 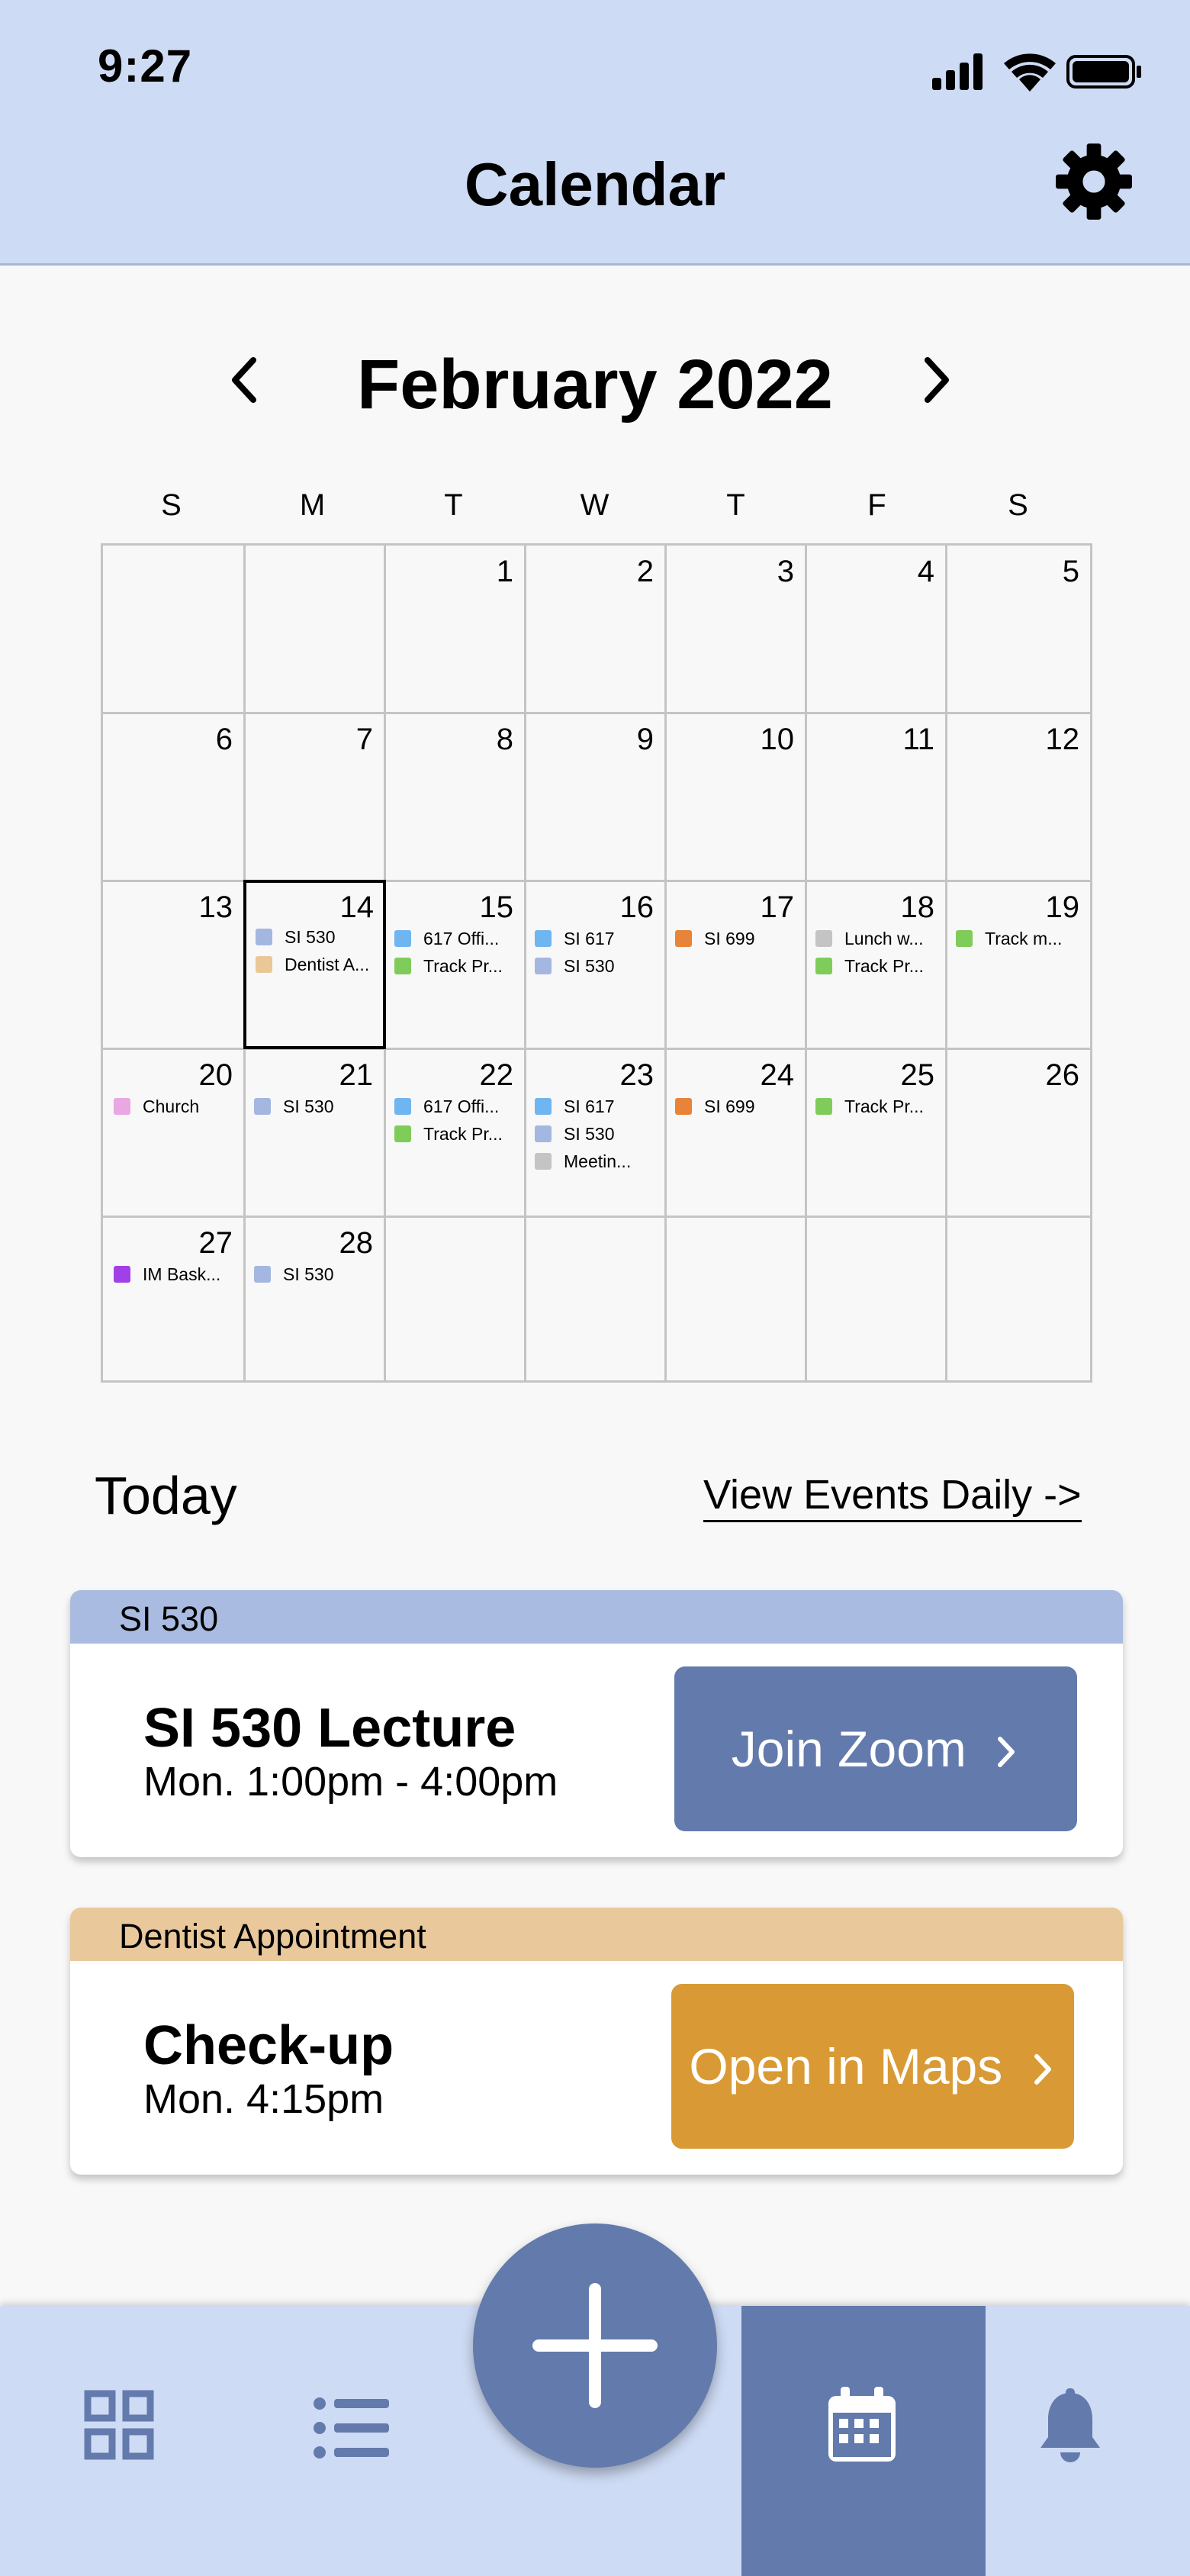 What do you see at coordinates (875, 1748) in the screenshot?
I see `join-zoom-button: Join Zoom` at bounding box center [875, 1748].